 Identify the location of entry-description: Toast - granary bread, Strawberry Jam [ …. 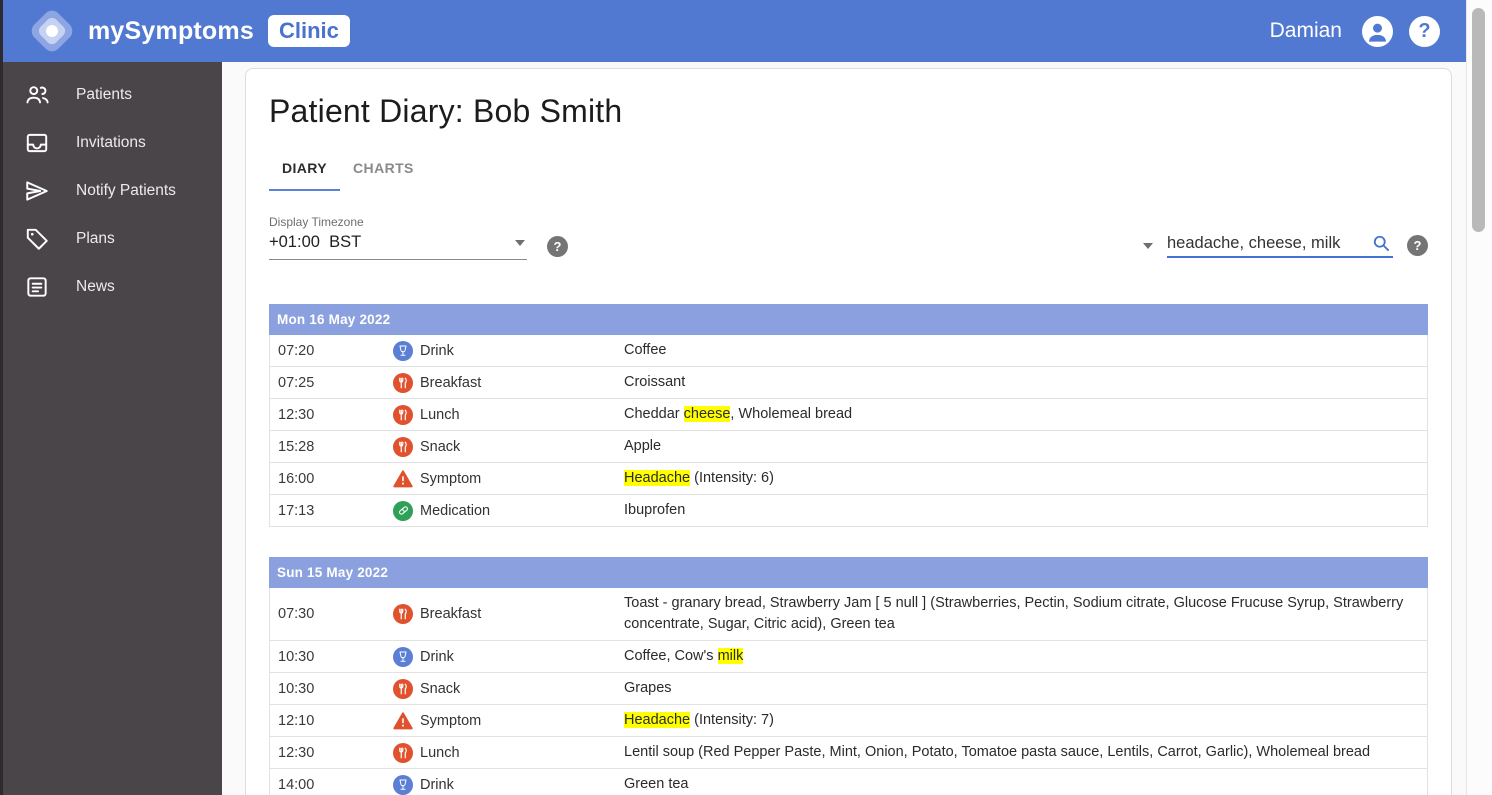
(1025, 614).